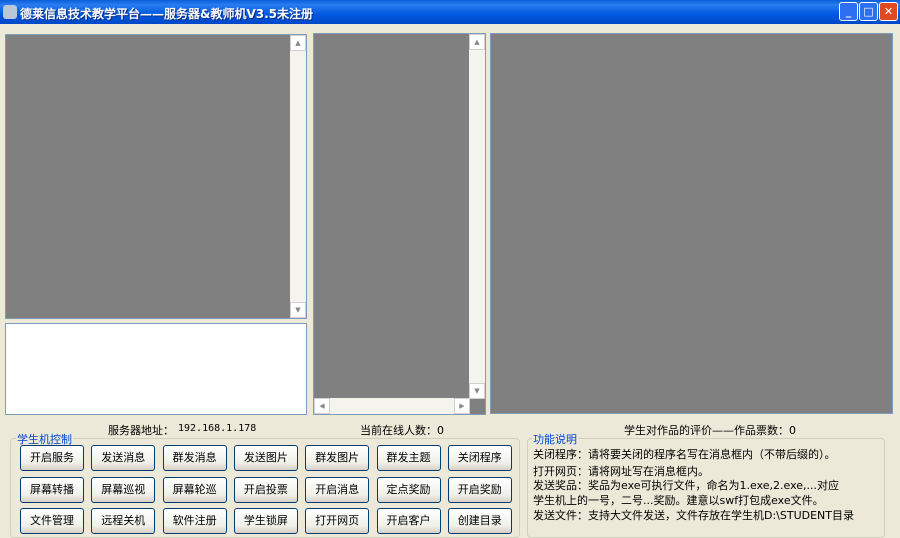 The height and width of the screenshot is (538, 900). Describe the element at coordinates (123, 521) in the screenshot. I see `control-button: 远程关机` at that location.